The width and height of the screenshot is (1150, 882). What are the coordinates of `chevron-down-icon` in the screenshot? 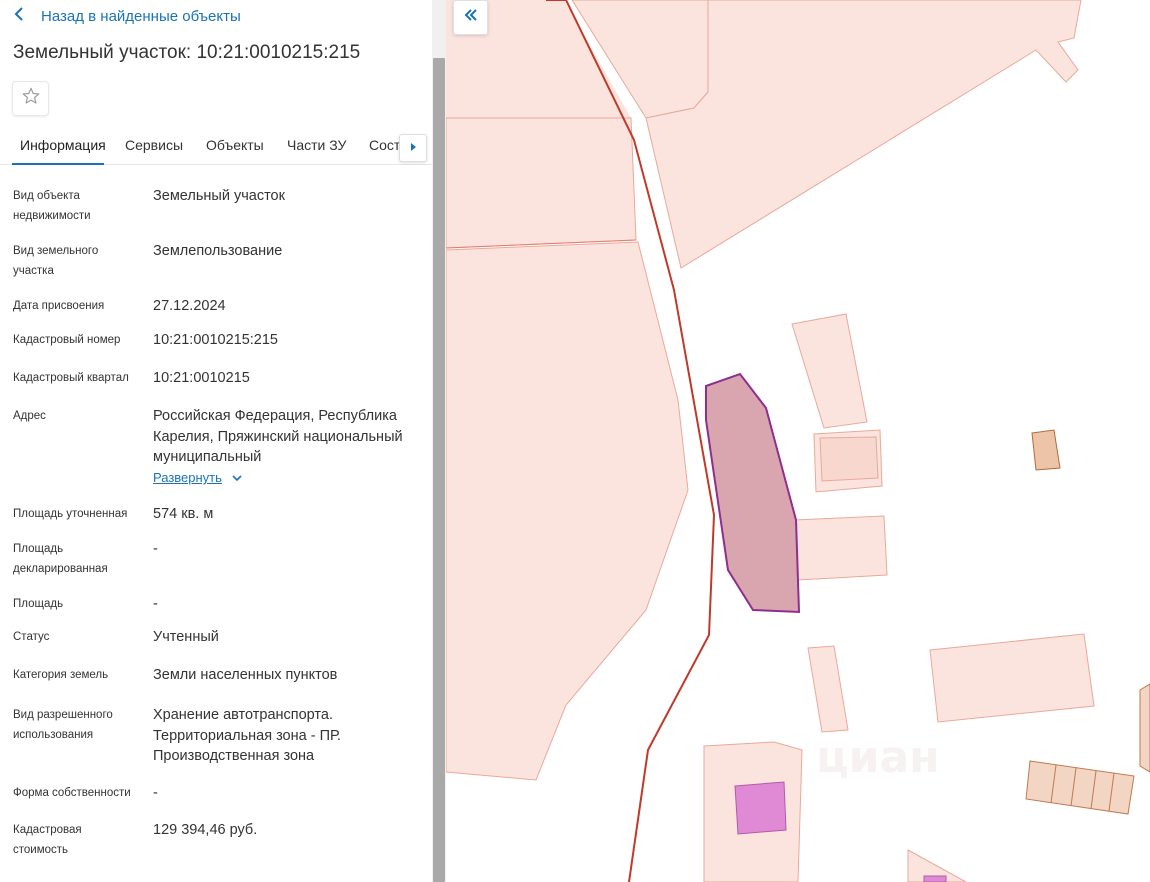 It's located at (237, 477).